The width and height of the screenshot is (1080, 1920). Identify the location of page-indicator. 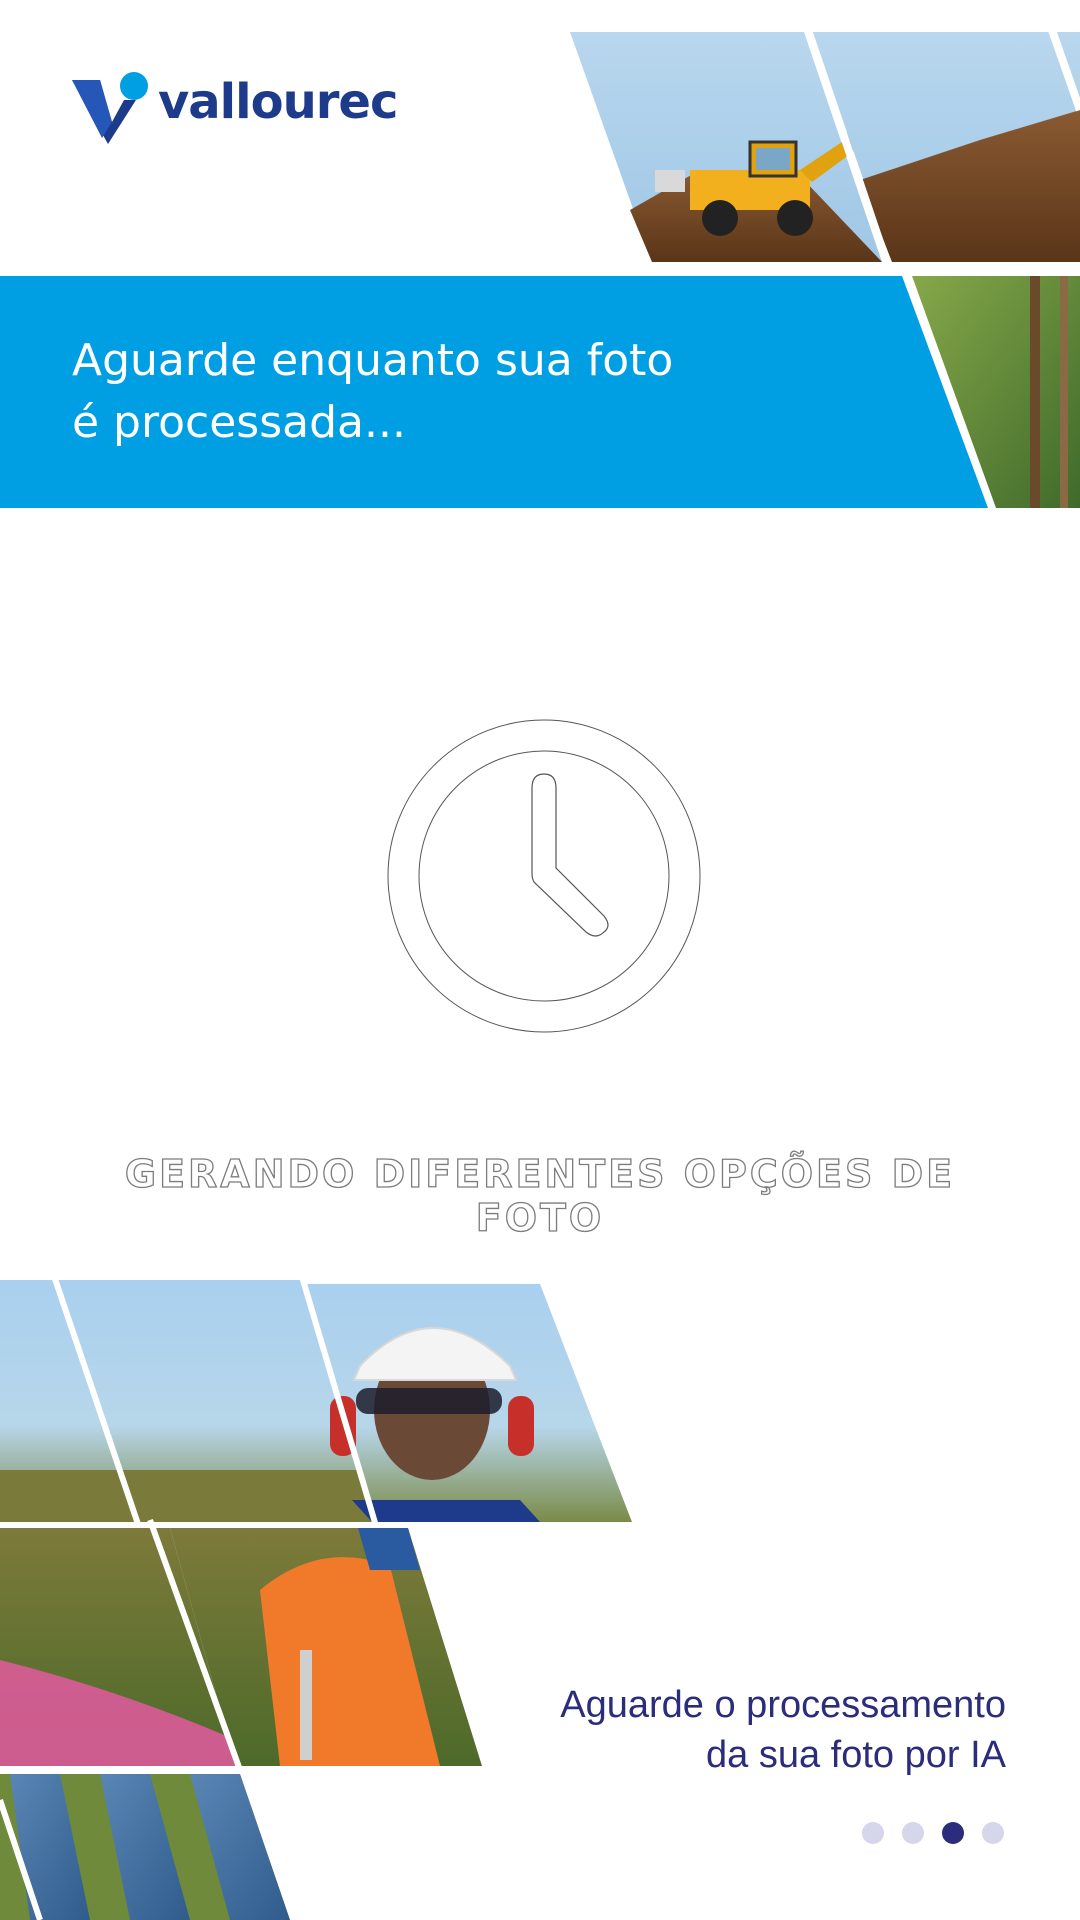
(936, 1834).